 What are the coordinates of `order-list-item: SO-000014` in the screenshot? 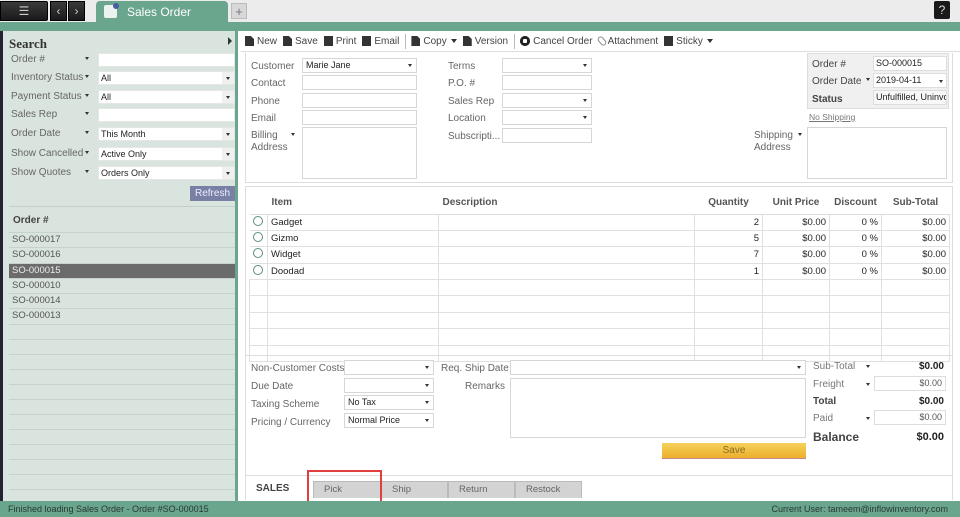 It's located at (122, 300).